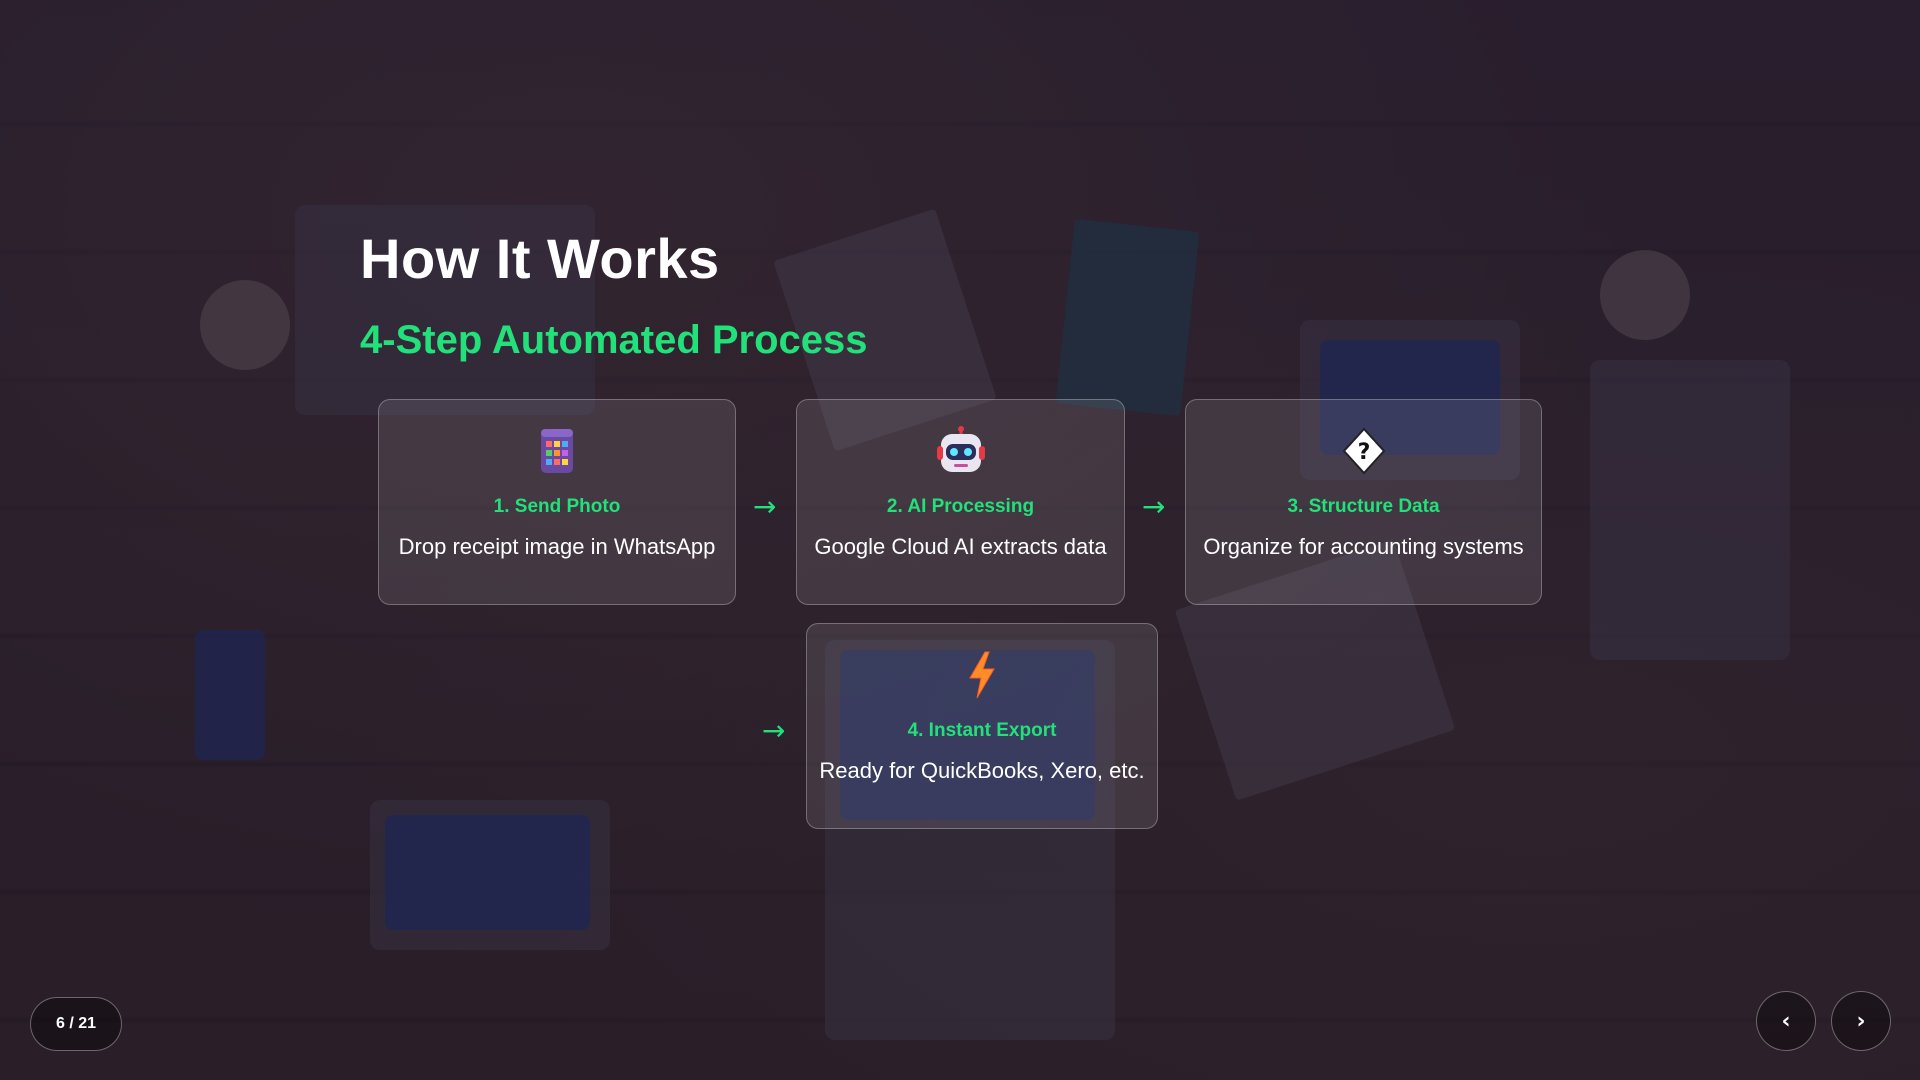  Describe the element at coordinates (960, 546) in the screenshot. I see `step-description: Google Cloud AI extracts data` at that location.